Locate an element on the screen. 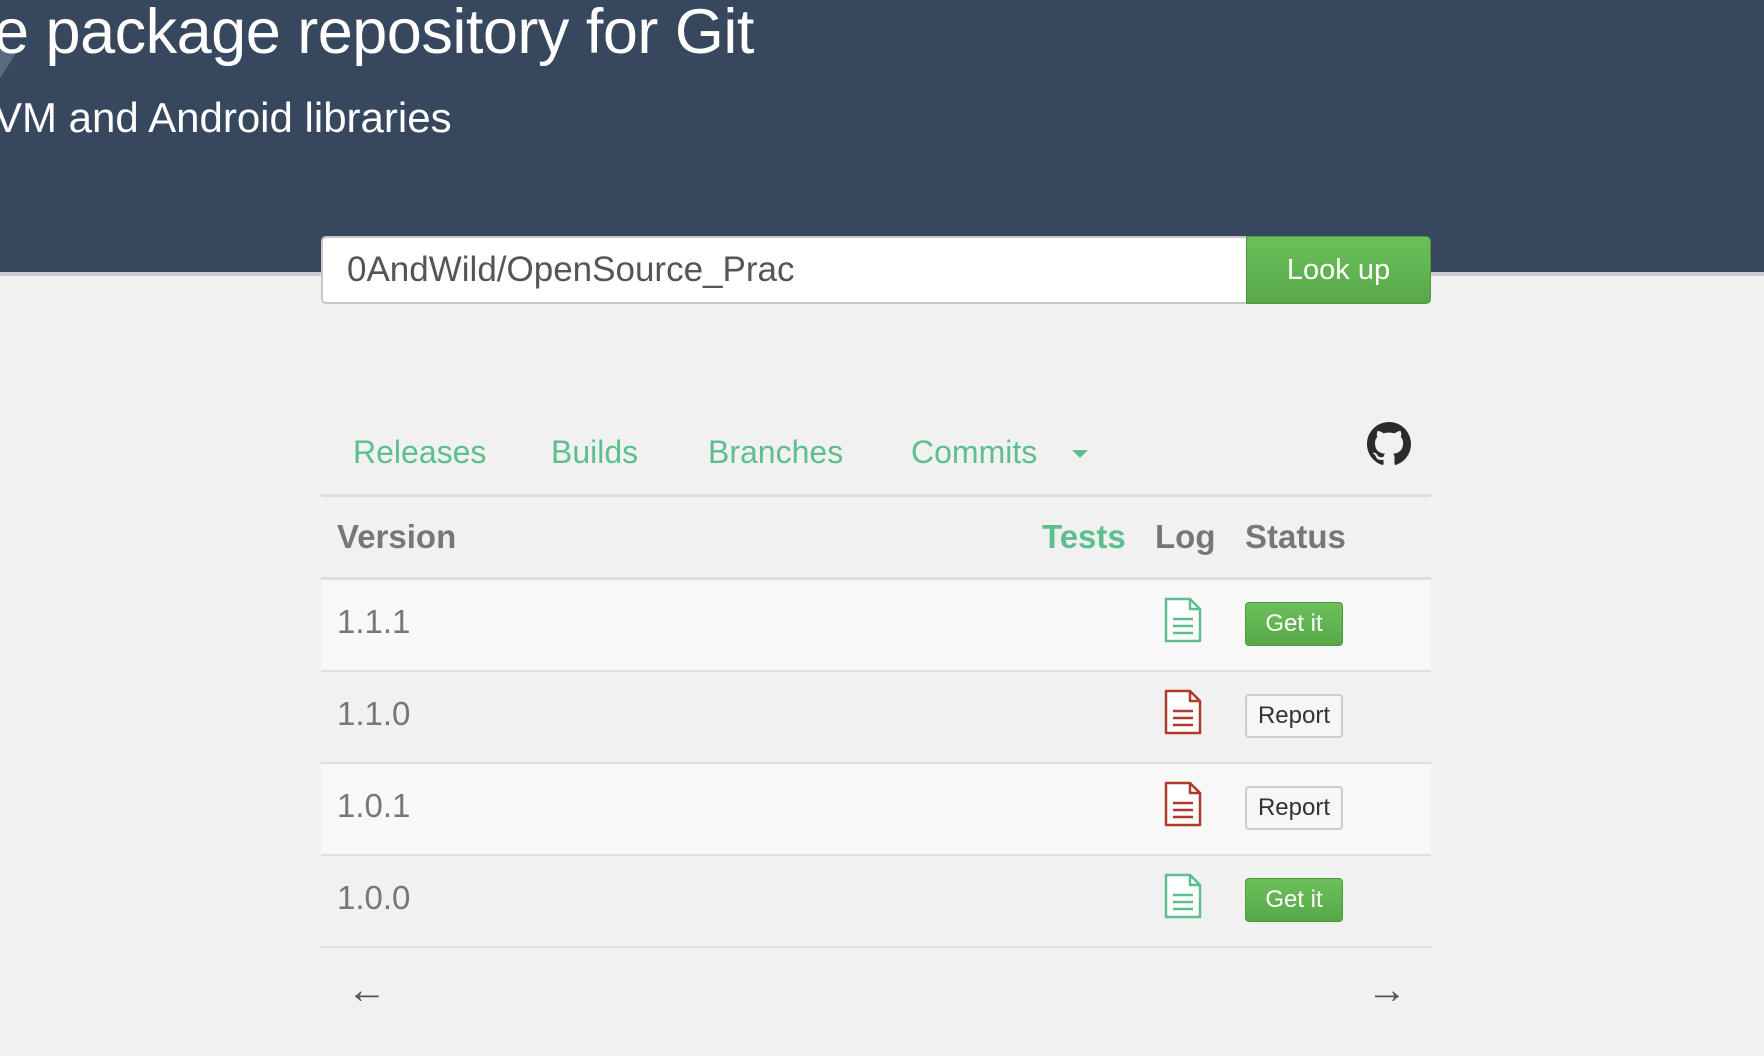  hero-subtitle: VM and Android libraries is located at coordinates (226, 117).